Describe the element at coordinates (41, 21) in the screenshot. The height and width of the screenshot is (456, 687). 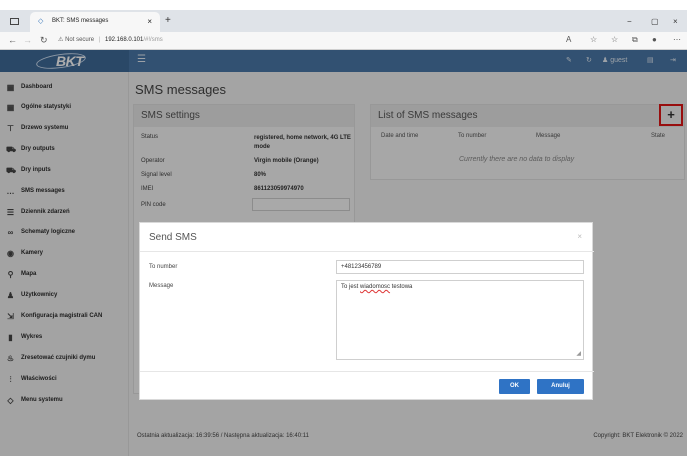
I see `bkt-favicon-icon: ◇` at that location.